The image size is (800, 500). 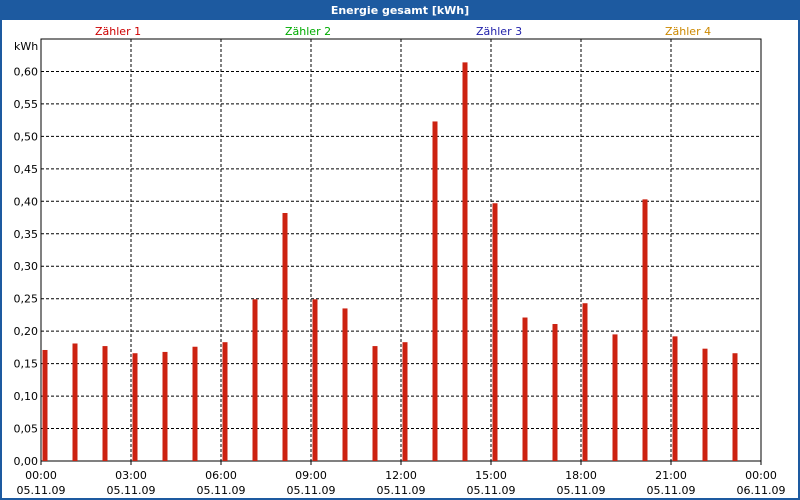 I want to click on y-tick-label: 0,60, so click(x=26, y=71).